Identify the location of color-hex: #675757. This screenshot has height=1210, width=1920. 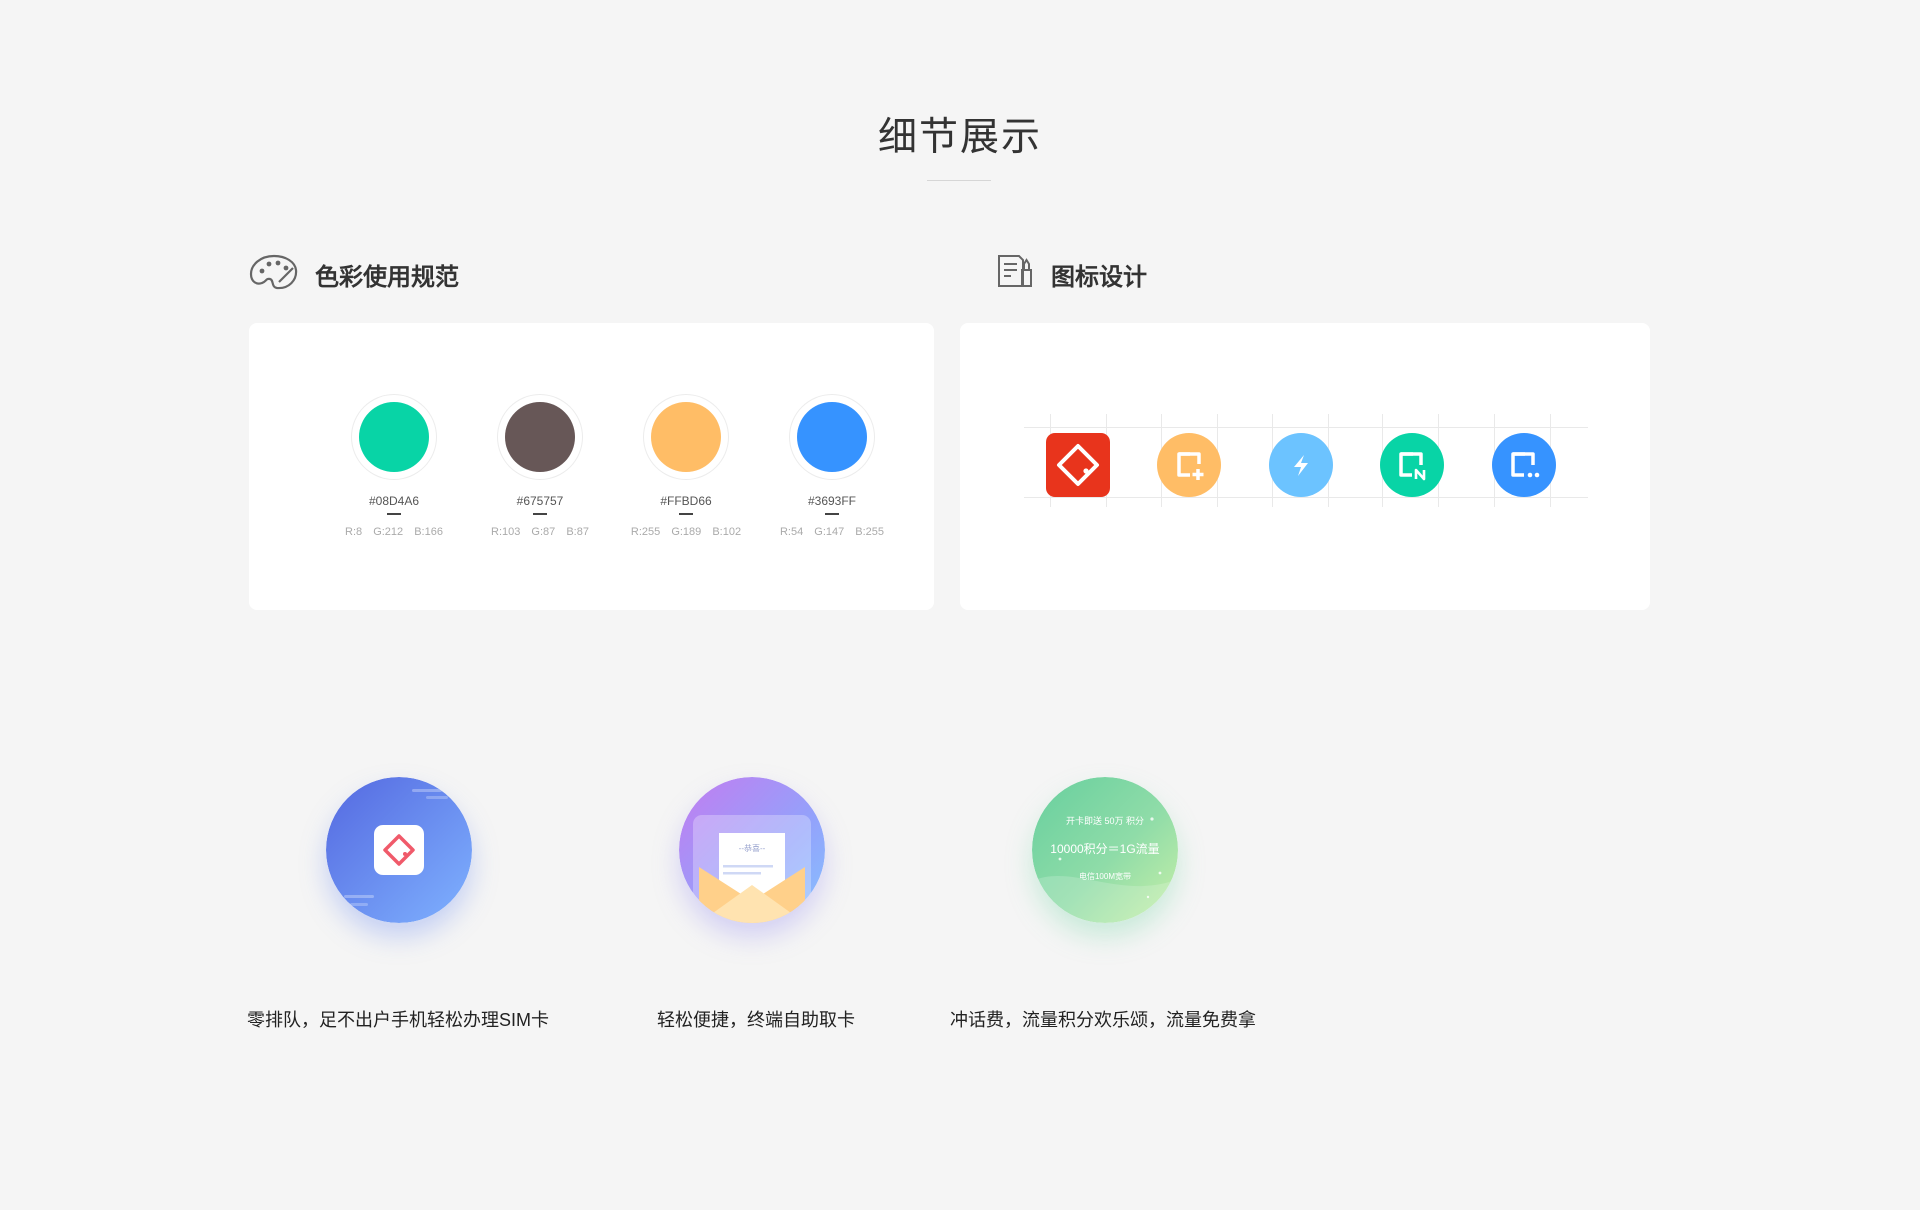
(540, 501).